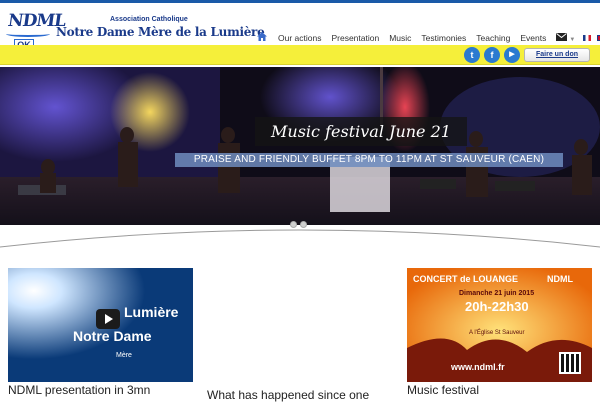  Describe the element at coordinates (112, 336) in the screenshot. I see `thumb-word-notre-dame: Notre Dame` at that location.